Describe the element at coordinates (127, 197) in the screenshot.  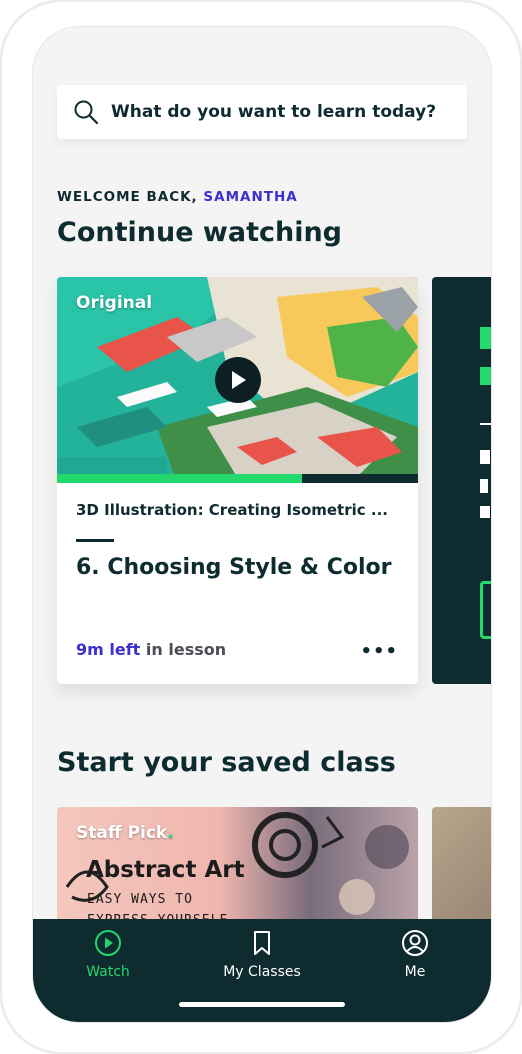
I see `welcome-prefix: WELCOME BACK,` at that location.